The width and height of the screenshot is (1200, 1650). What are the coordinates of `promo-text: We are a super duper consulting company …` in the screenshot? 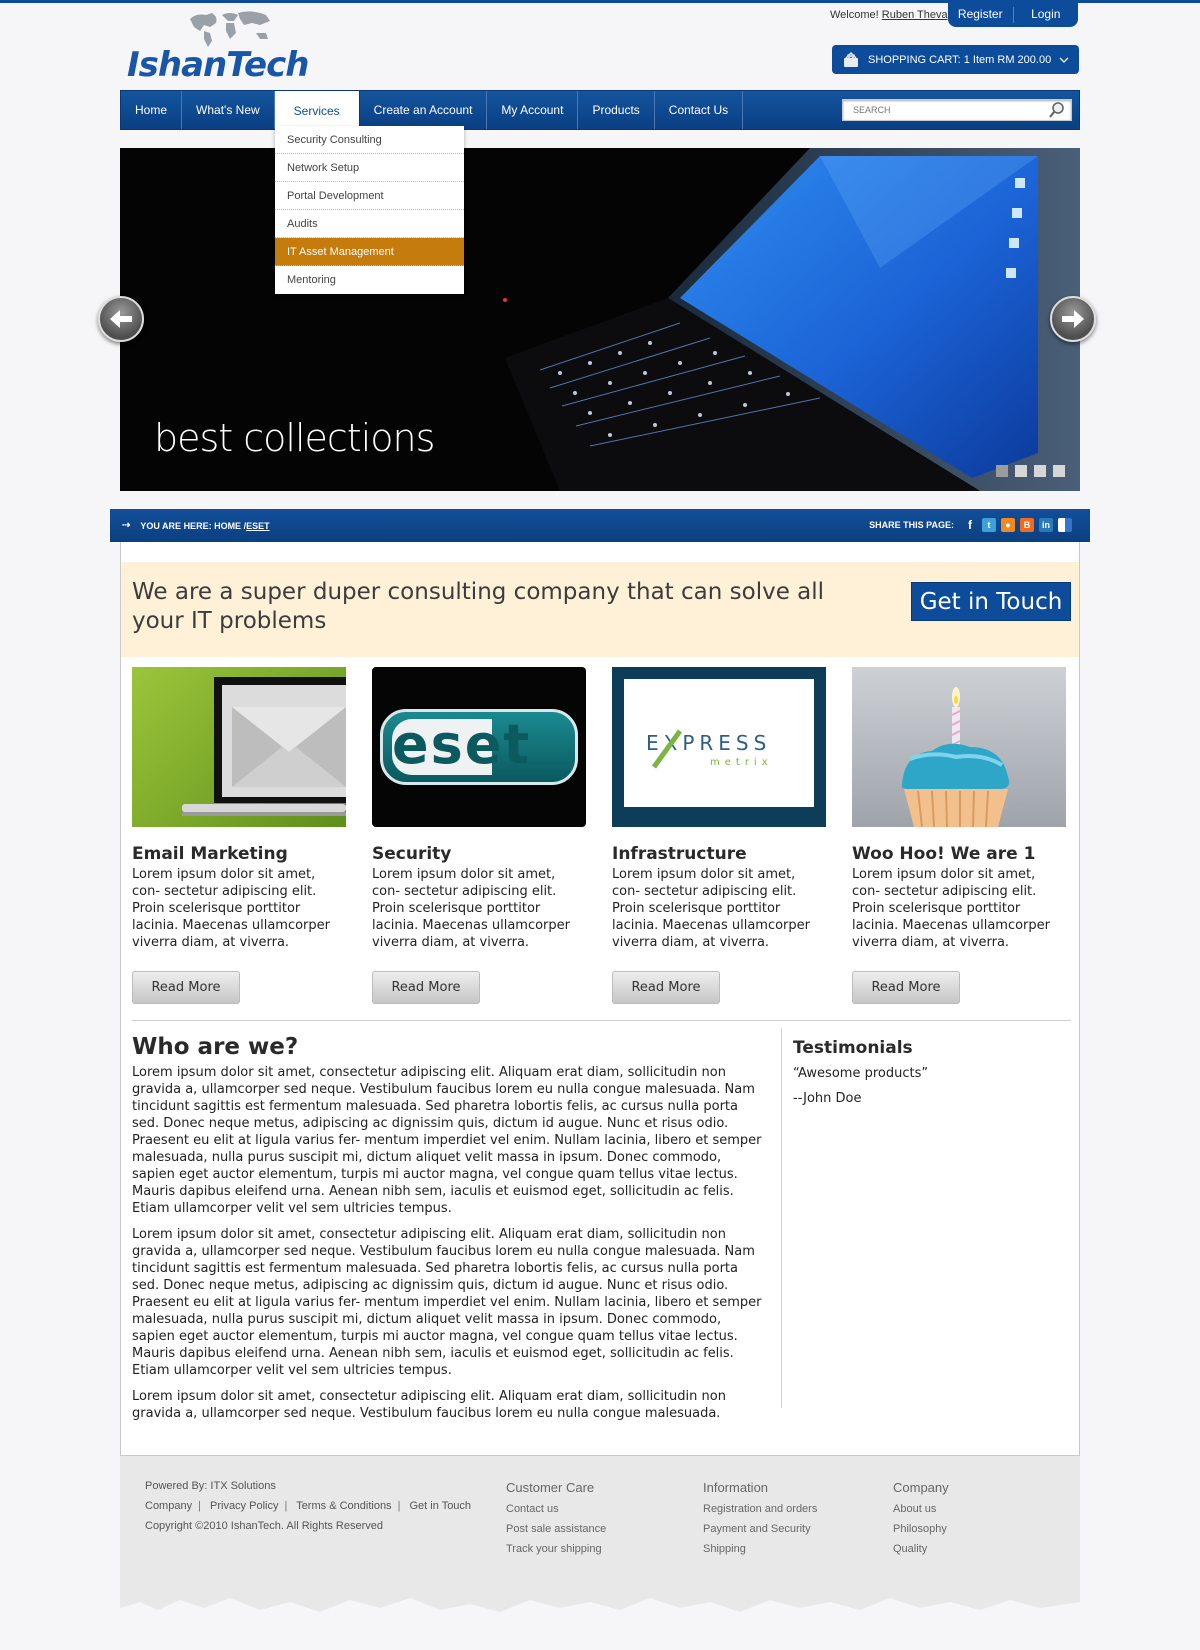 It's located at (478, 606).